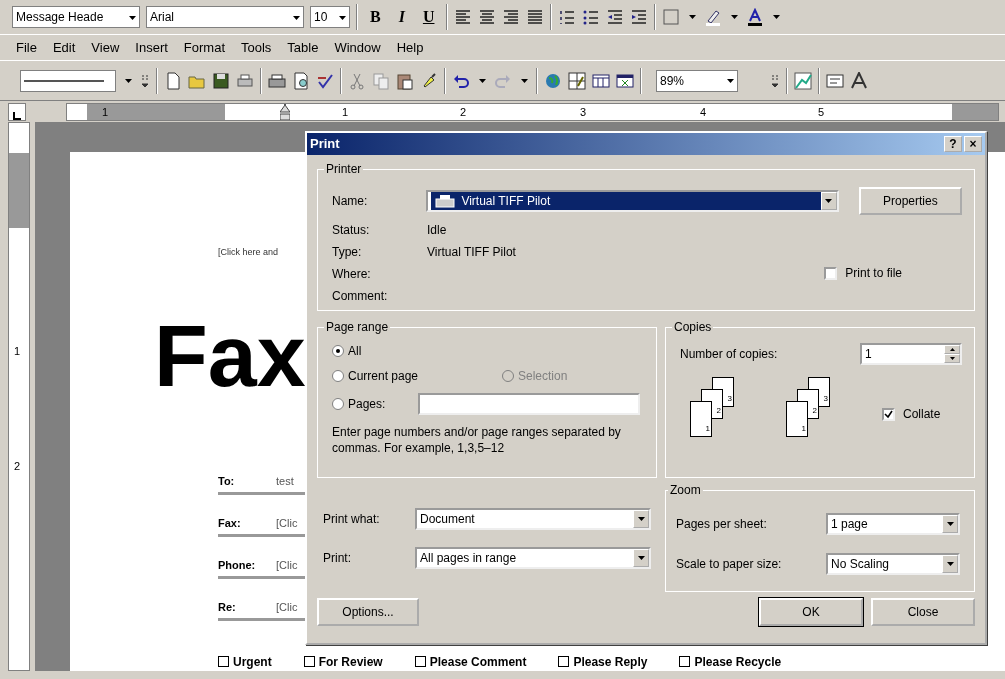 Image resolution: width=1005 pixels, height=679 pixels. What do you see at coordinates (952, 358) in the screenshot?
I see `spin-down-icon` at bounding box center [952, 358].